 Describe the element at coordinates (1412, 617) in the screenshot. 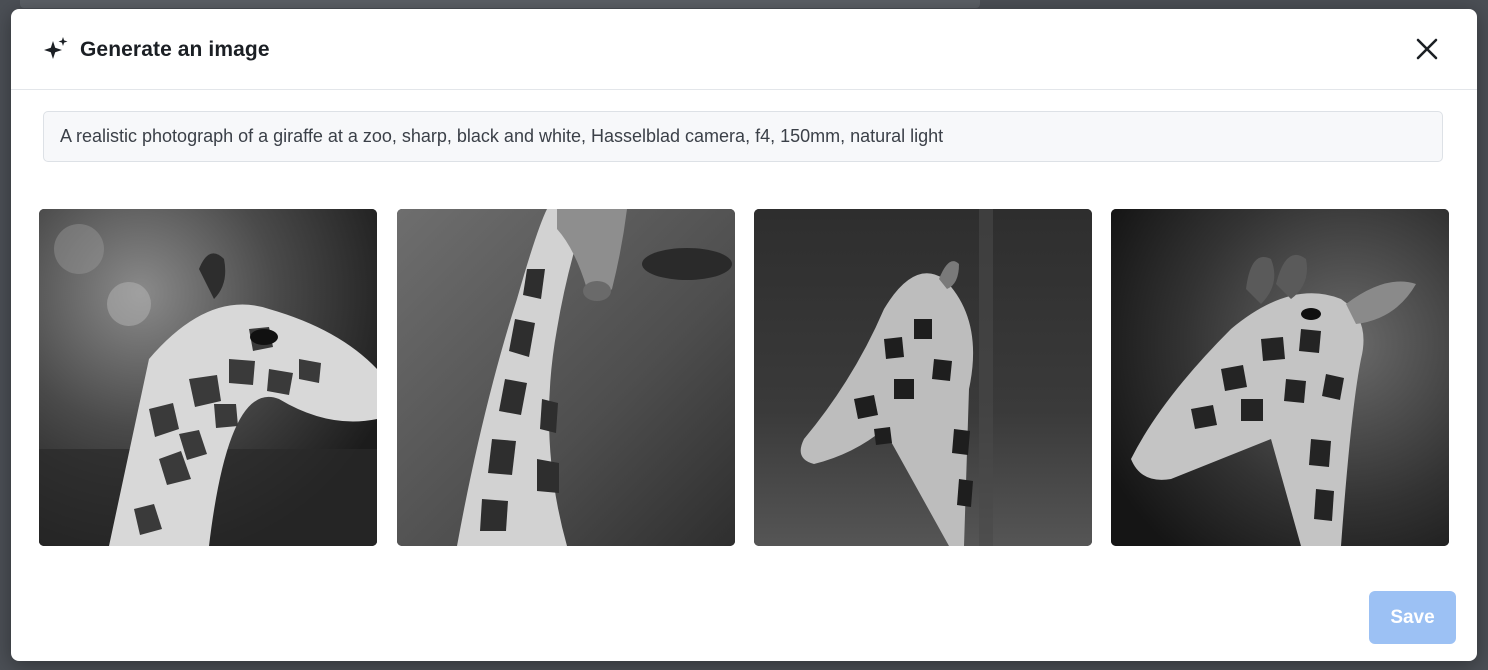

I see `save-button: Save` at that location.